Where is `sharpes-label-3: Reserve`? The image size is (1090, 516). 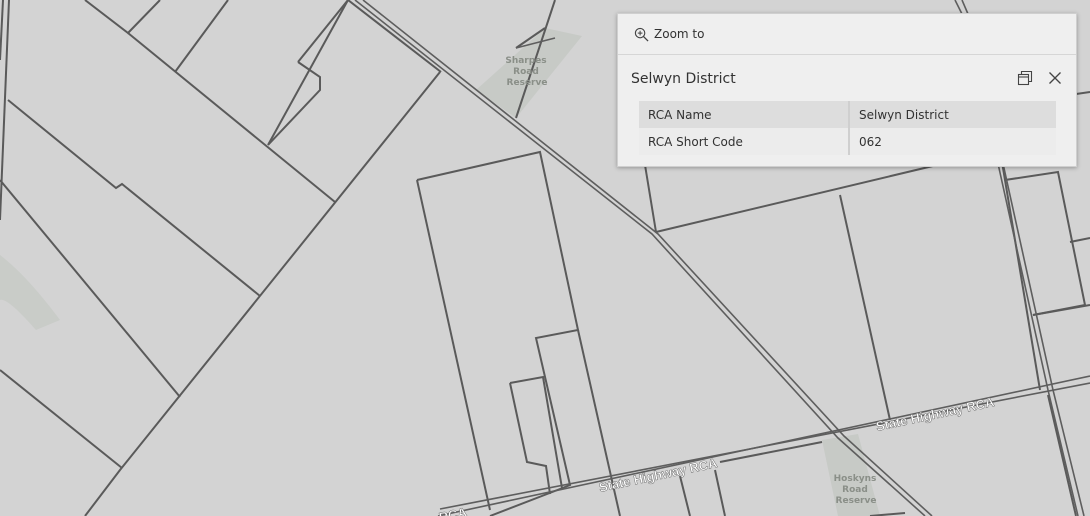
sharpes-label-3: Reserve is located at coordinates (527, 83).